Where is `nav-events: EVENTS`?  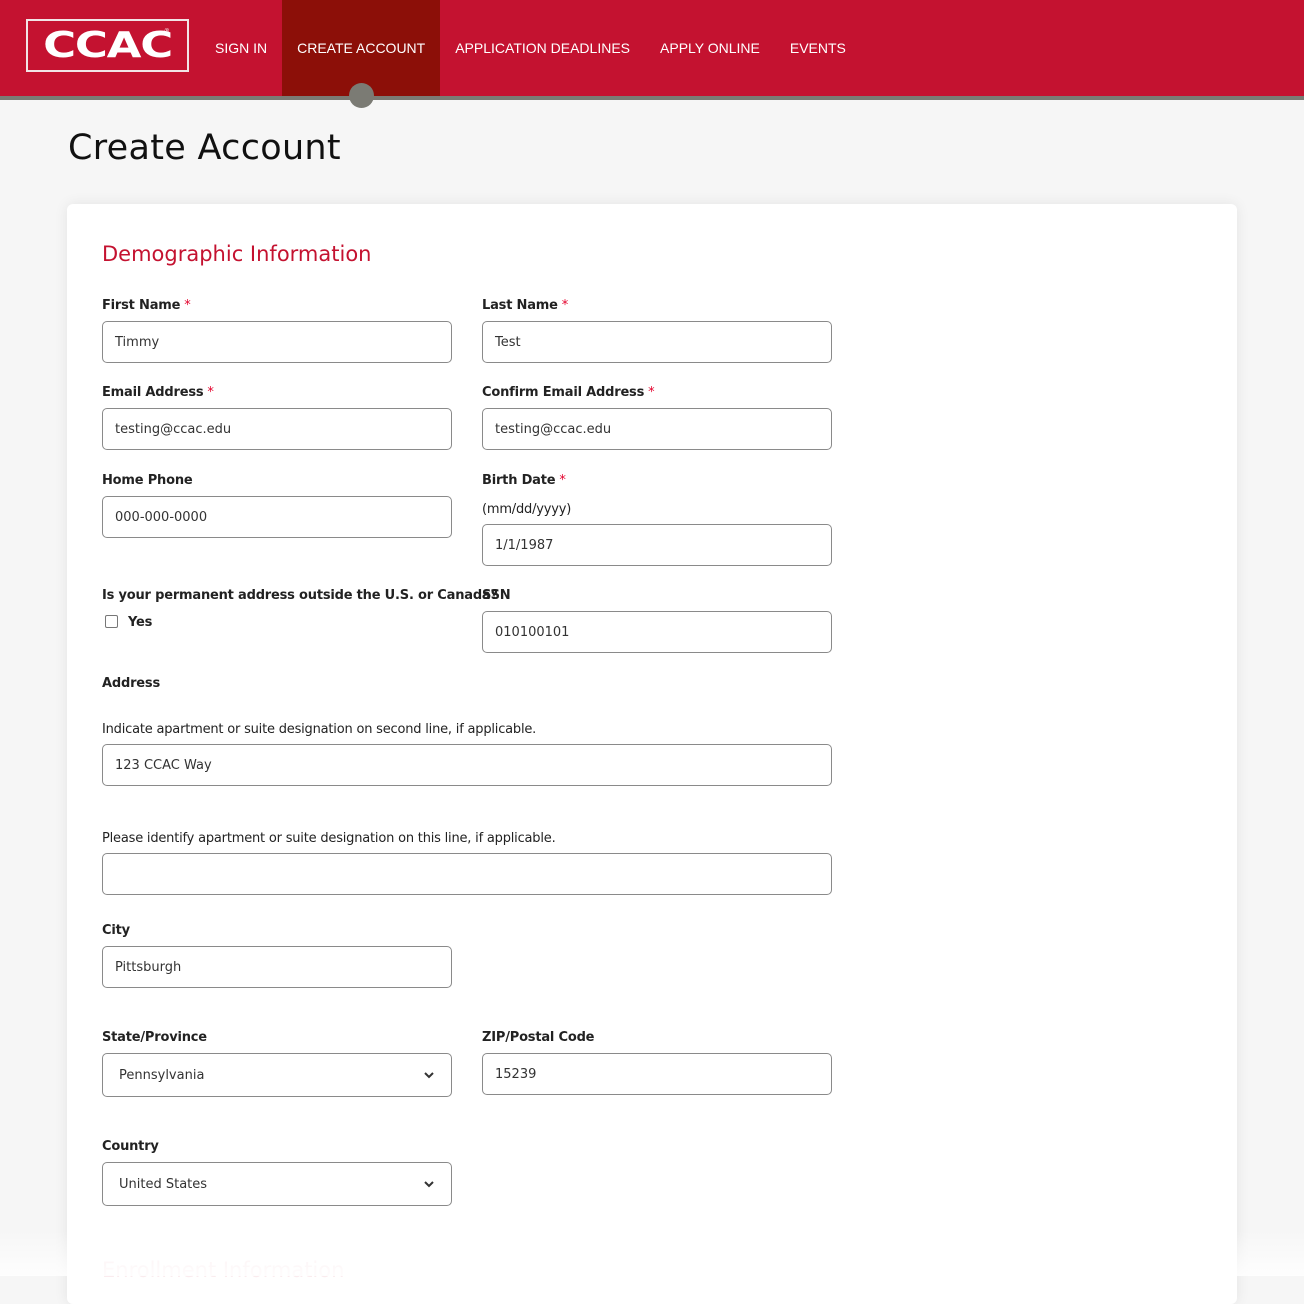
nav-events: EVENTS is located at coordinates (818, 48).